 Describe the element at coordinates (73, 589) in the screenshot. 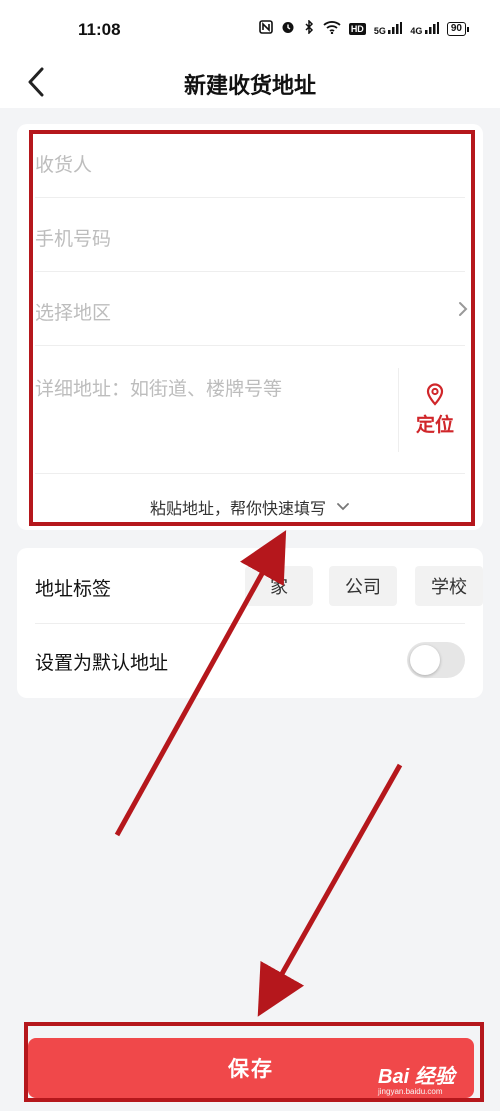

I see `address-tag-title: 地址标签` at that location.